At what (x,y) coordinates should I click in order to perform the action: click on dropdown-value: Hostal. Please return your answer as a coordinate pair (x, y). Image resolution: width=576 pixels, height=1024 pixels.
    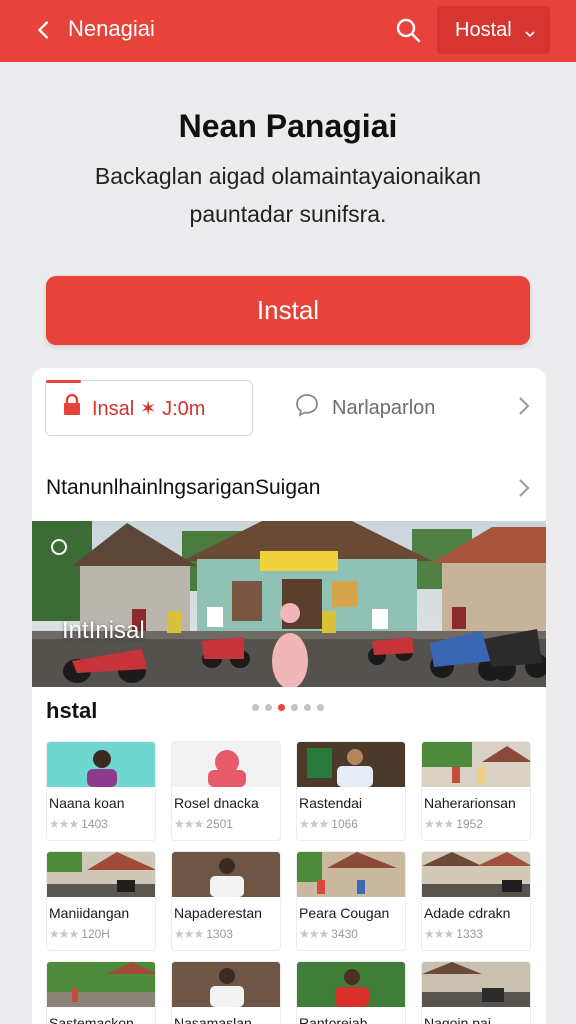
    Looking at the image, I should click on (483, 29).